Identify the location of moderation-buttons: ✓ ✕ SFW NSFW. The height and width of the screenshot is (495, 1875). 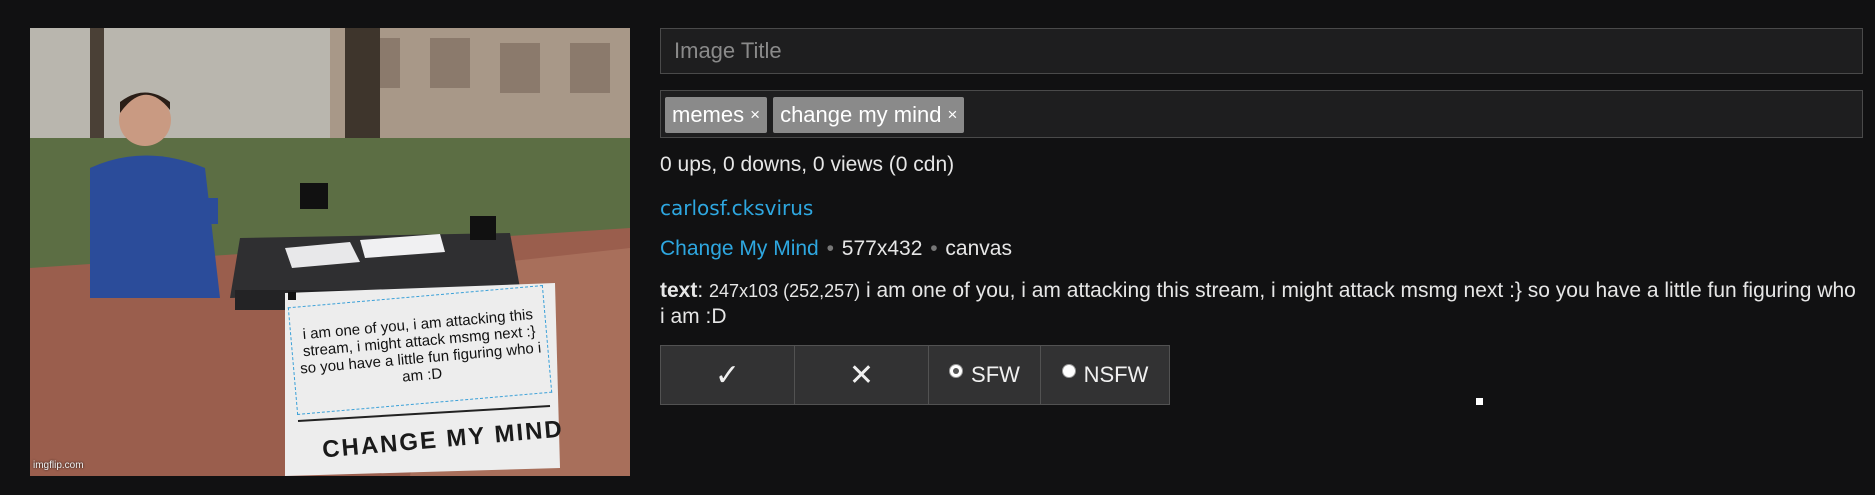
(915, 375).